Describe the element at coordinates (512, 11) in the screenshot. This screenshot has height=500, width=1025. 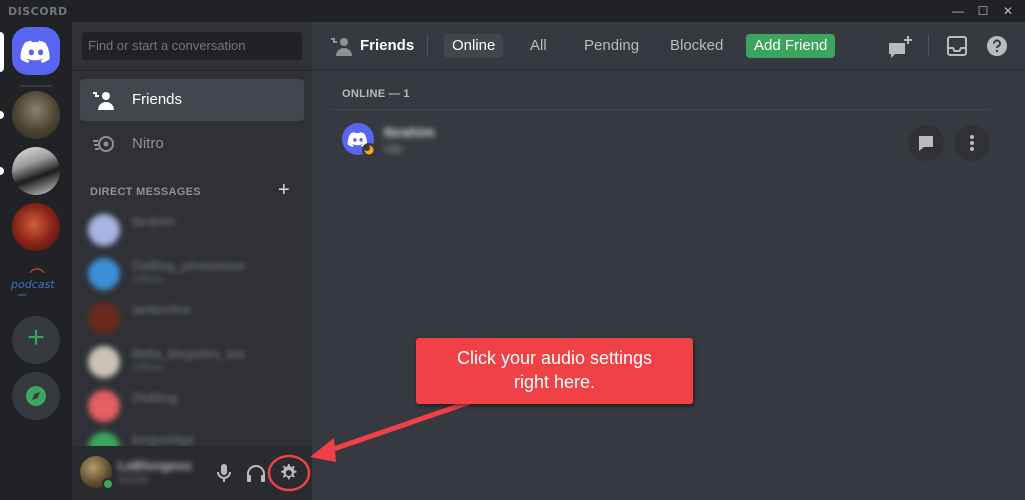
I see `title-bar: DISCORD — ☐ ✕` at that location.